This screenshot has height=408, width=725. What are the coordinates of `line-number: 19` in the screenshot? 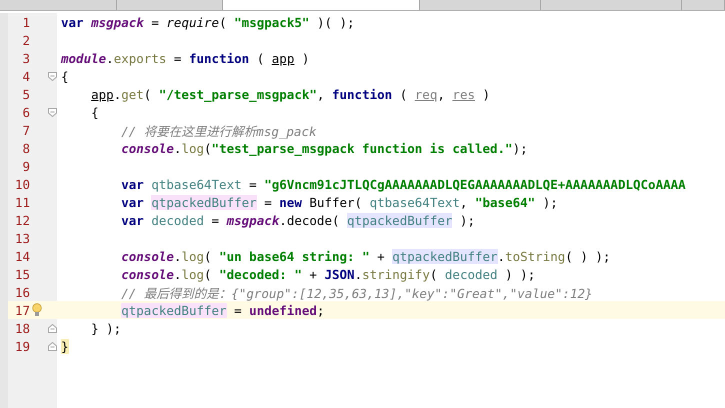 It's located at (22, 346).